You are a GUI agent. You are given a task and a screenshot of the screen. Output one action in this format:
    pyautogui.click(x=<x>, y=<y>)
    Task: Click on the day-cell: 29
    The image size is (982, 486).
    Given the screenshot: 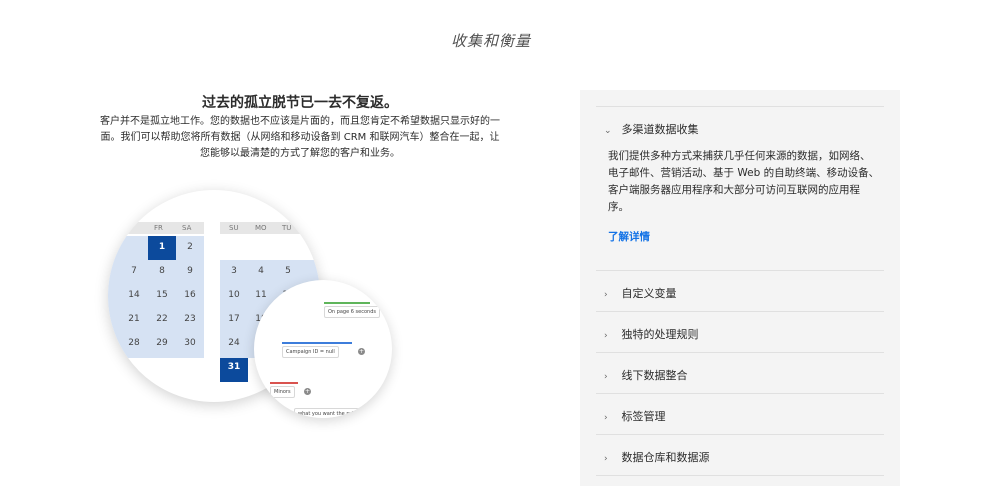 What is the action you would take?
    pyautogui.click(x=162, y=343)
    